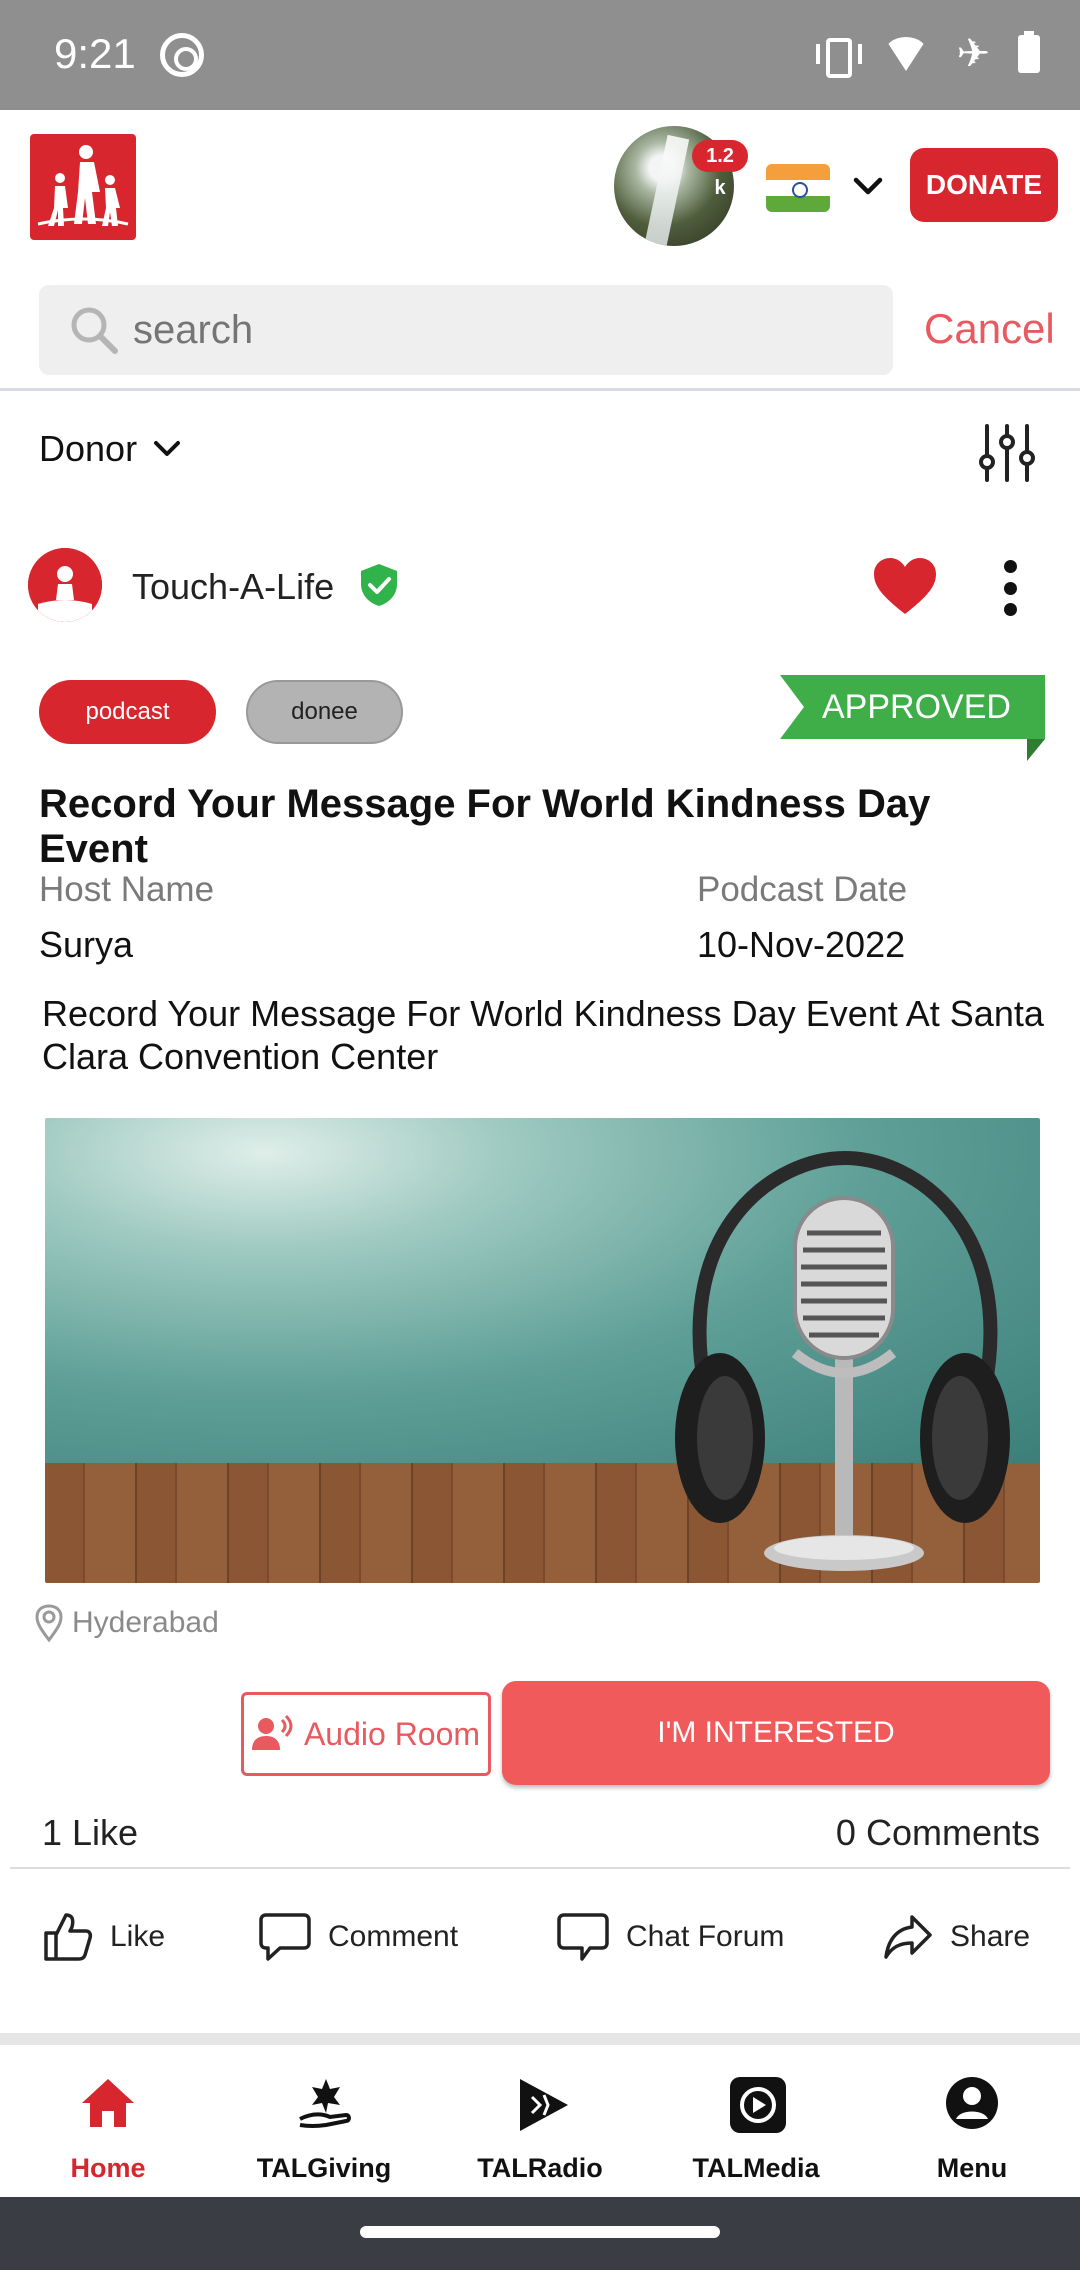  I want to click on comments-count: 0 Comments, so click(938, 1833).